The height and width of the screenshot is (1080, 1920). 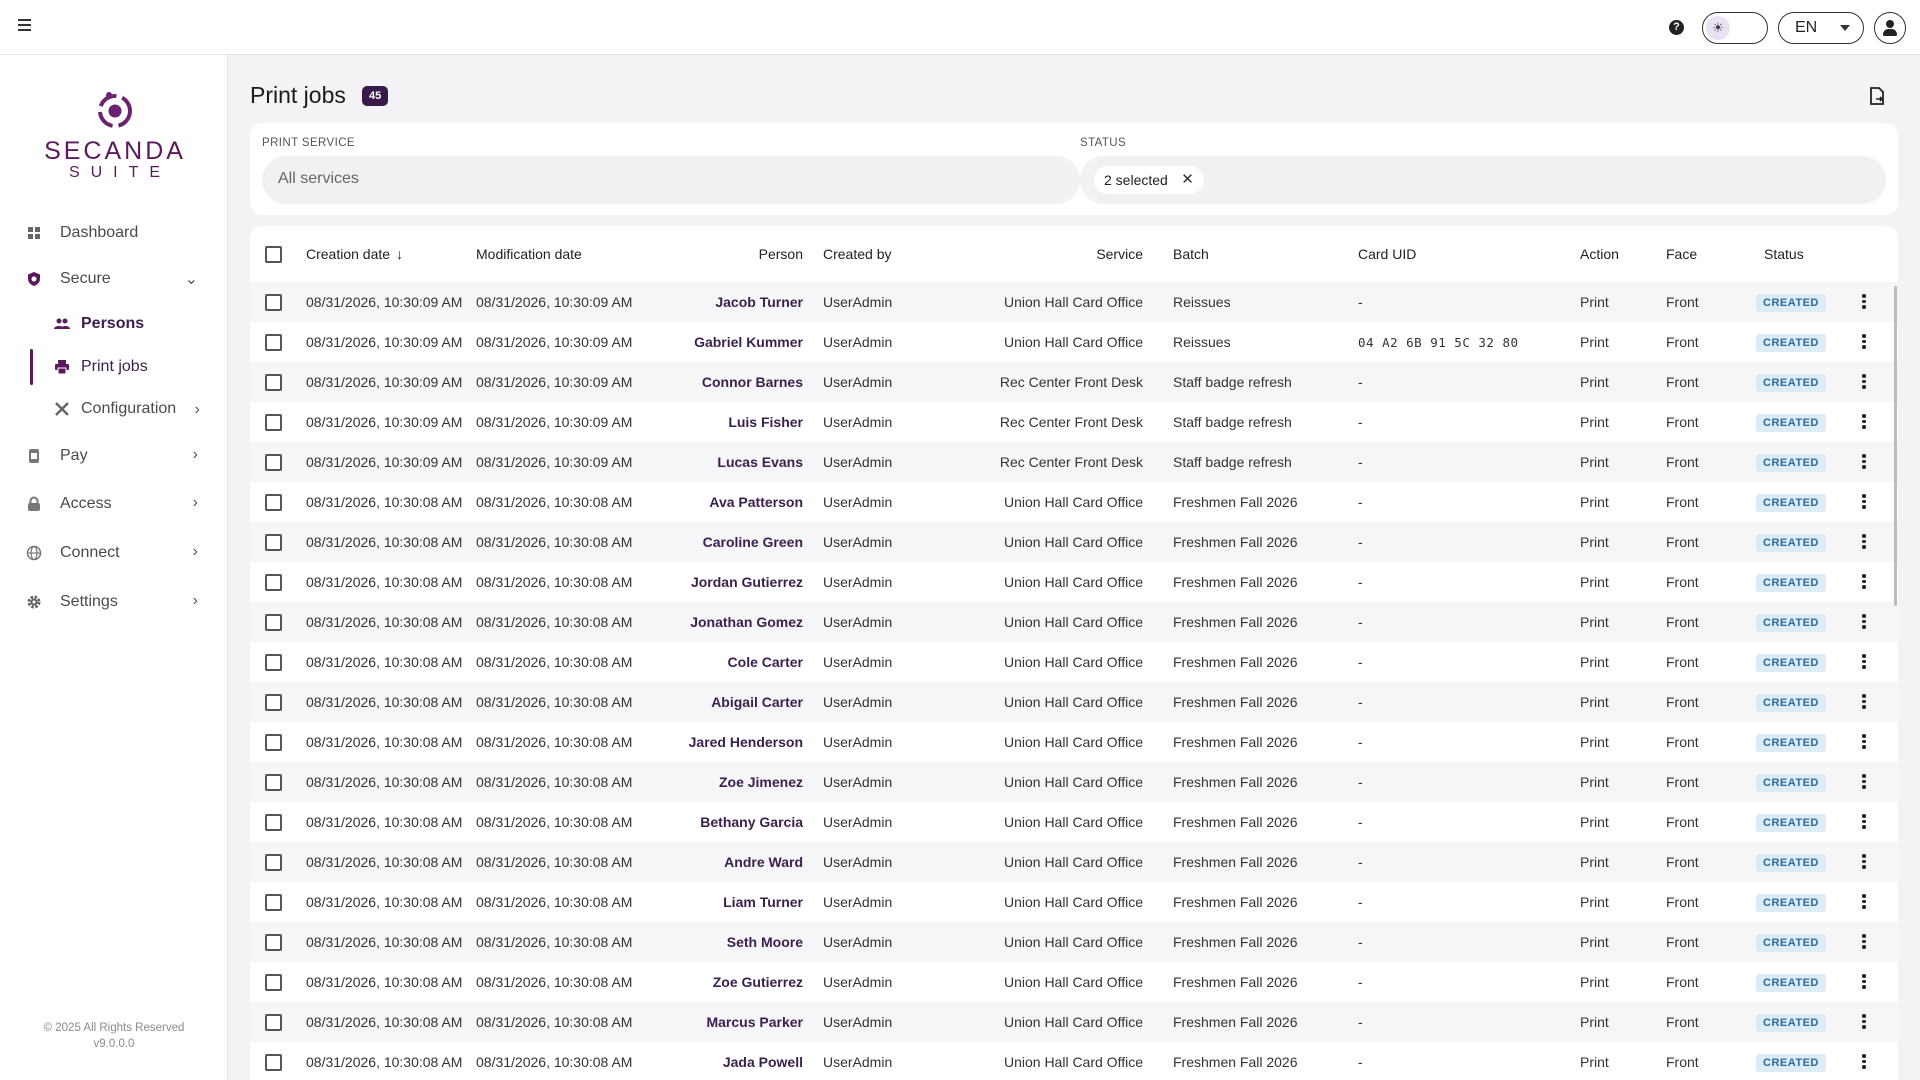 What do you see at coordinates (718, 254) in the screenshot?
I see `column-person: Person` at bounding box center [718, 254].